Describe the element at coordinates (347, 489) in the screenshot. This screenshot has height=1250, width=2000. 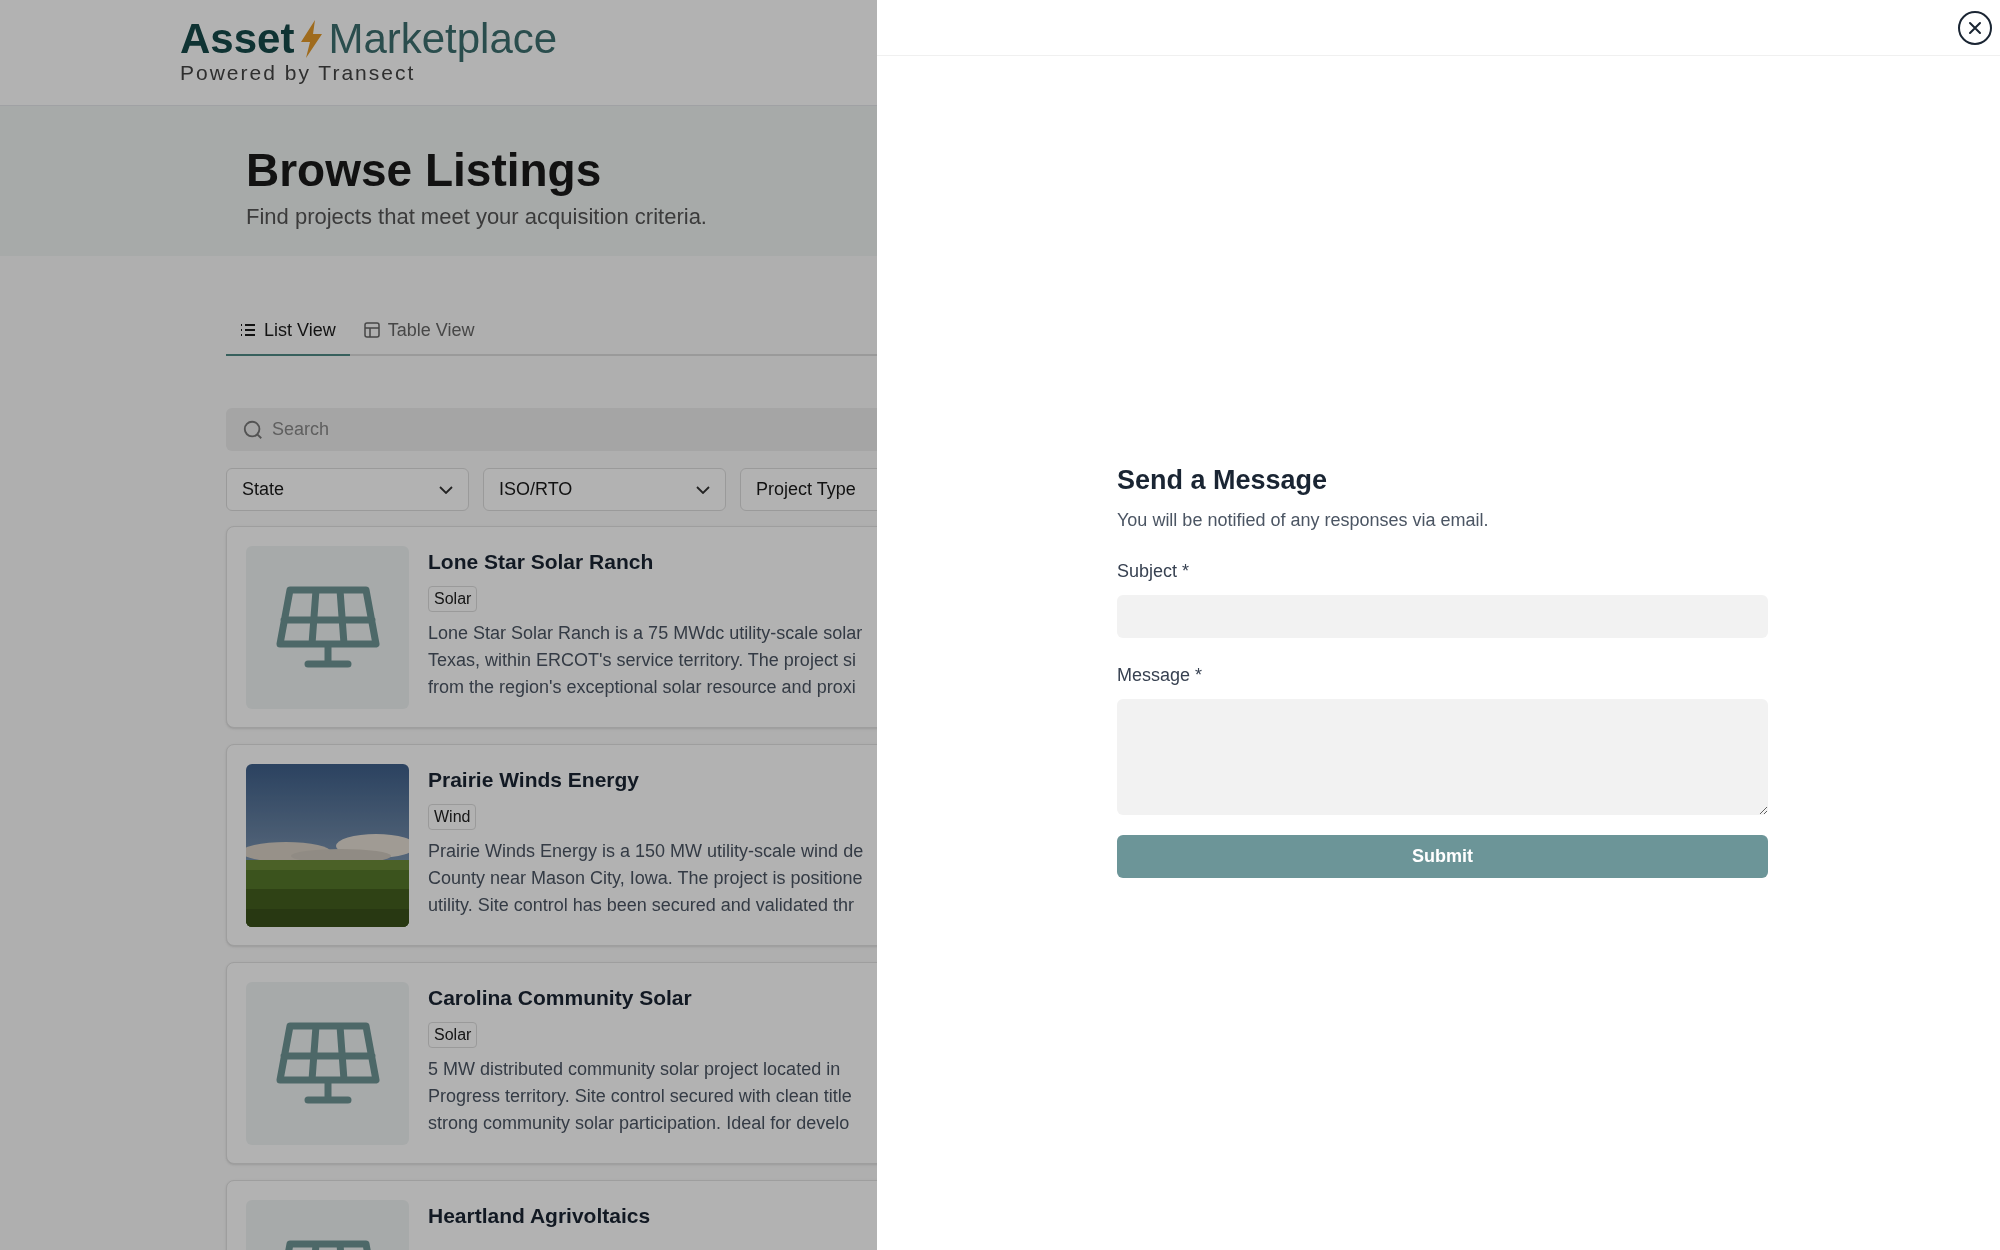
I see `filter-dropdown: State` at that location.